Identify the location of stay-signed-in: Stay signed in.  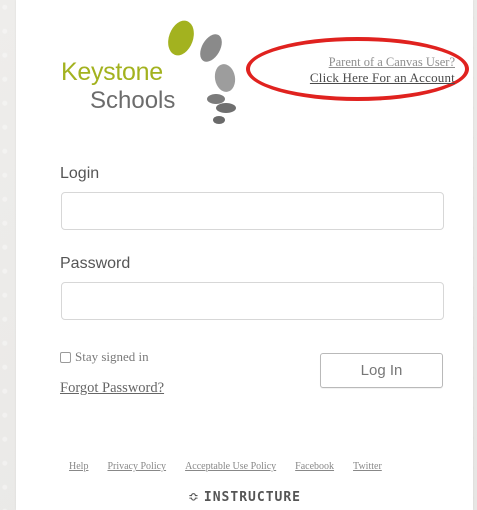
(104, 357).